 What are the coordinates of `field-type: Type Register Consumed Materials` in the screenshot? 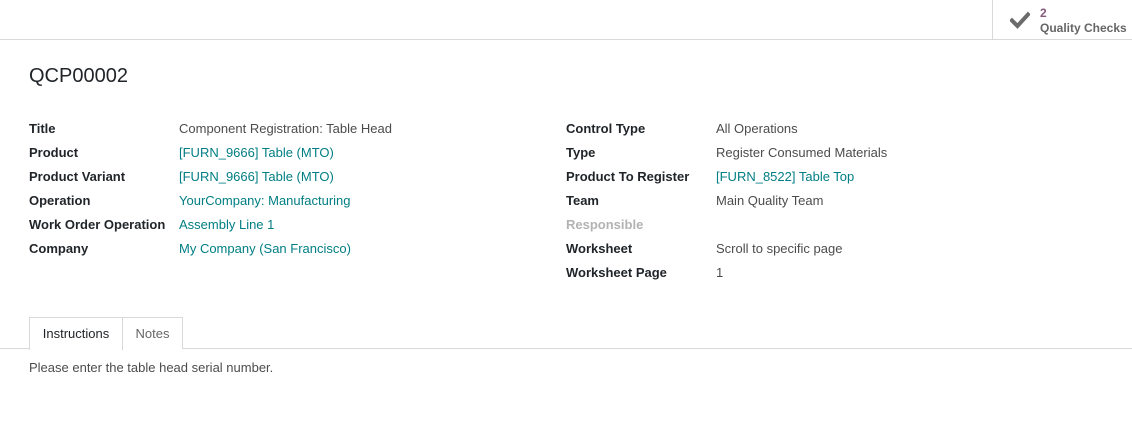 It's located at (836, 153).